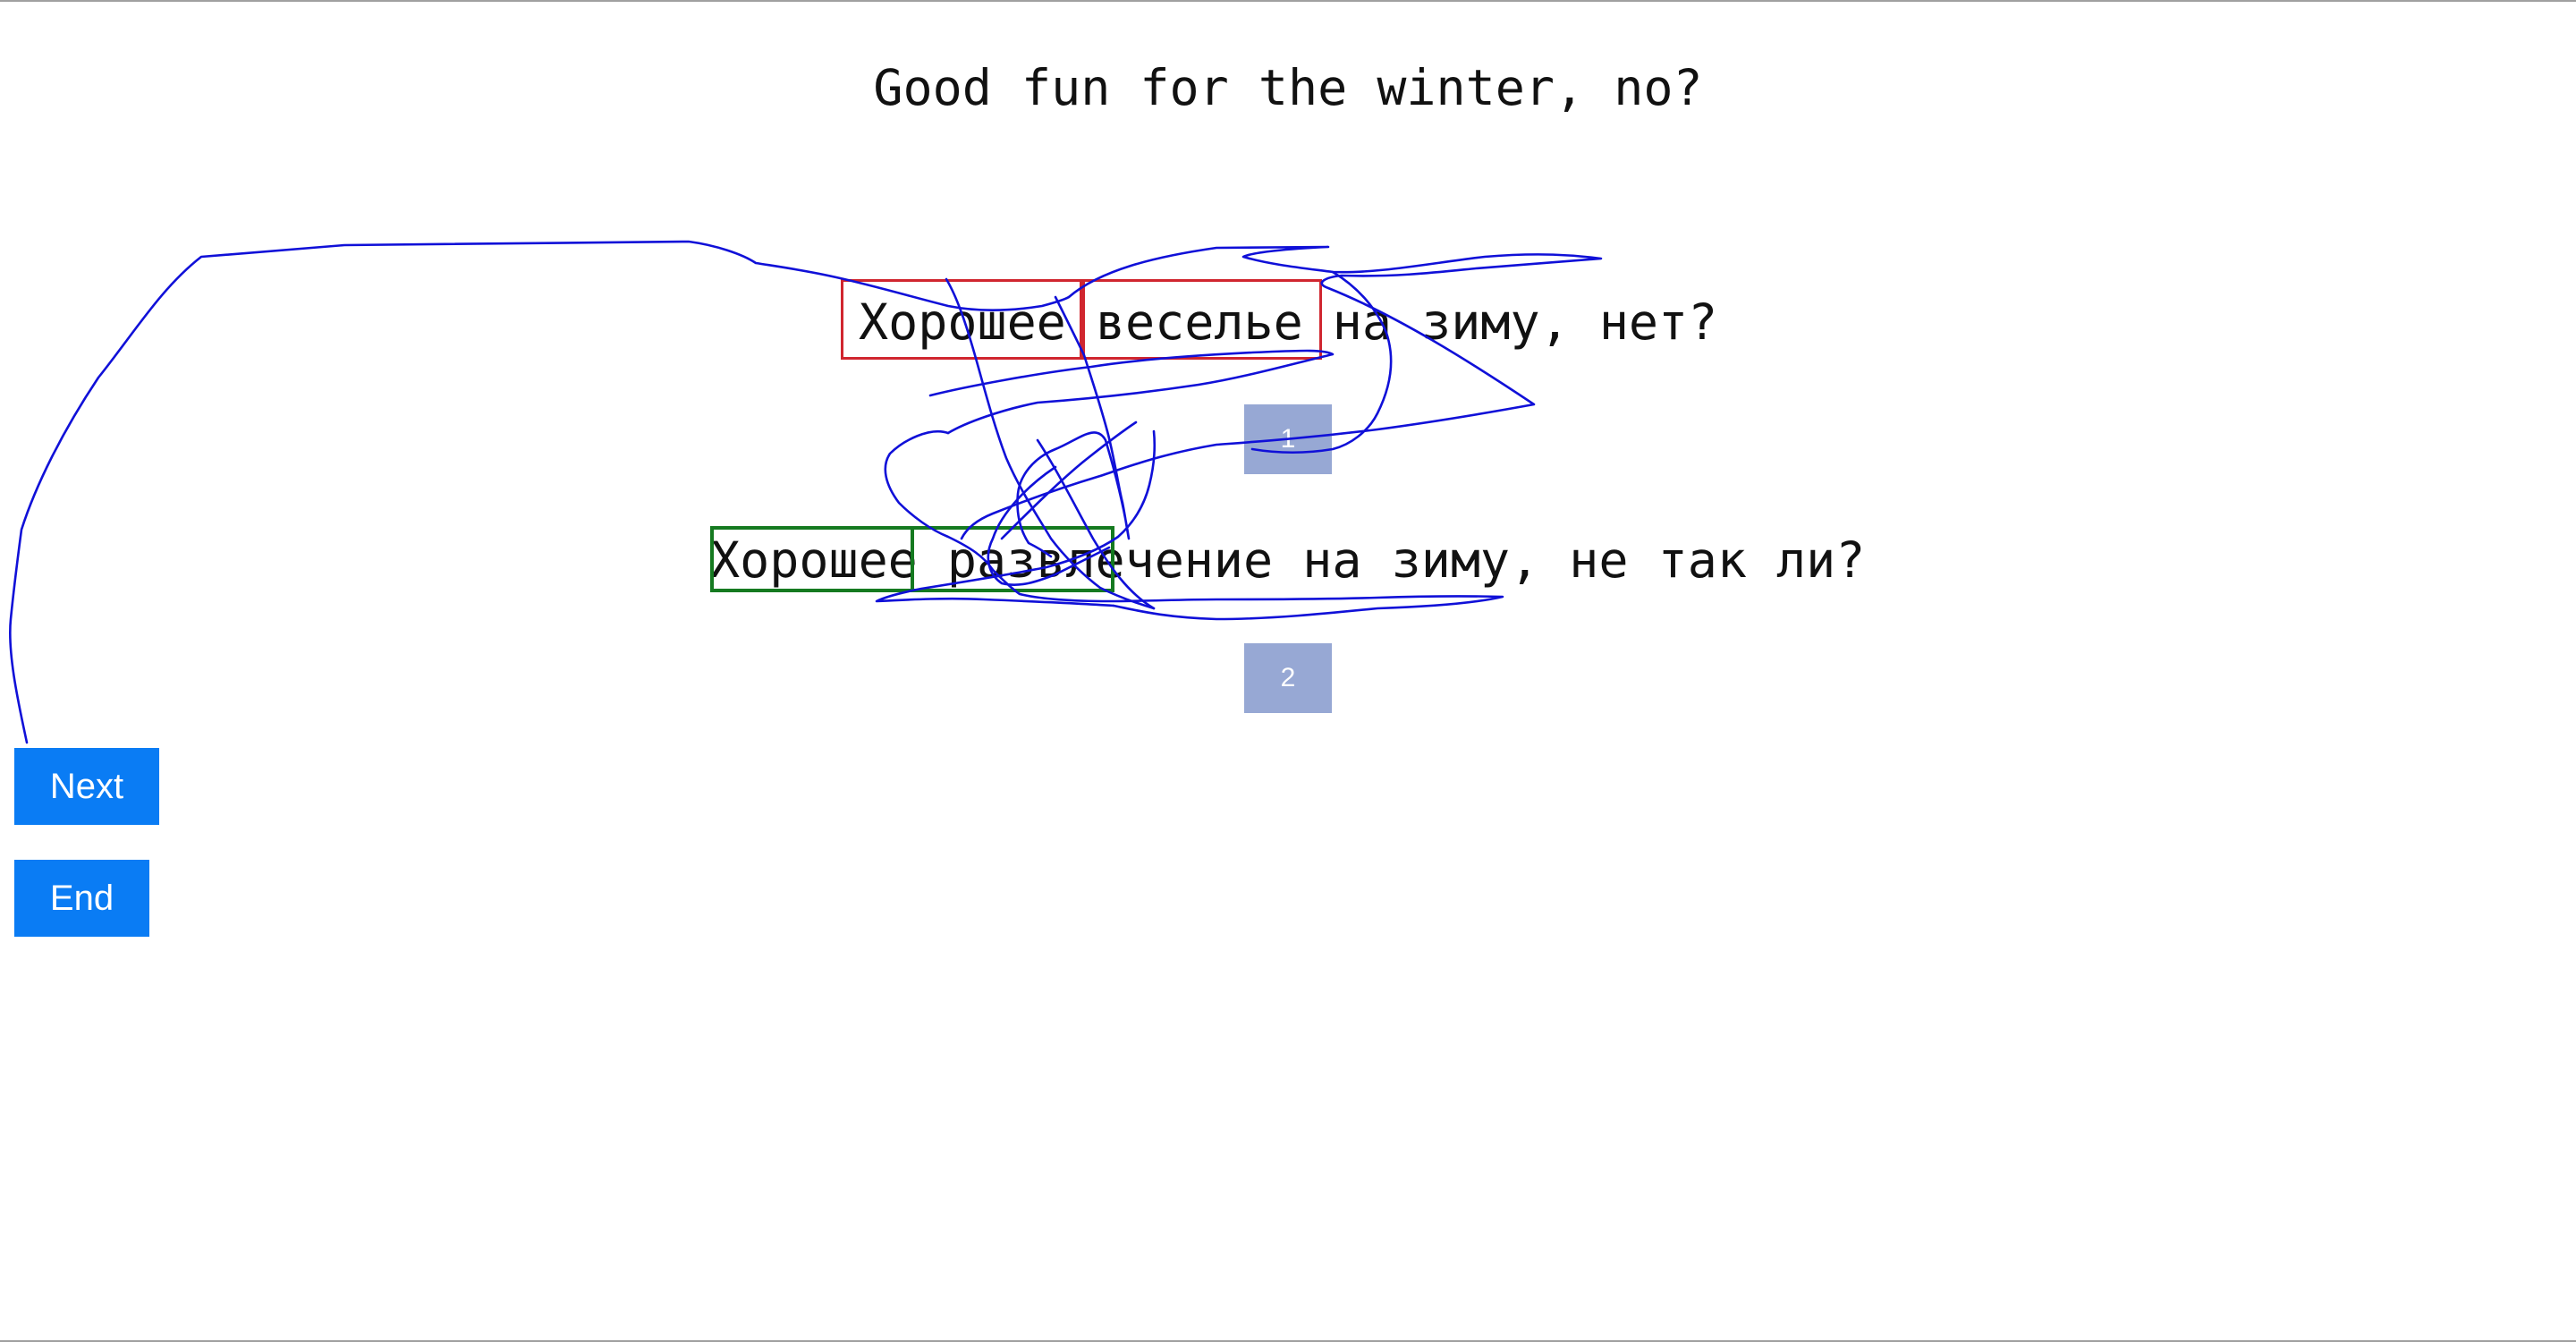  Describe the element at coordinates (1288, 439) in the screenshot. I see `candidate-1-rank-badge: 1` at that location.